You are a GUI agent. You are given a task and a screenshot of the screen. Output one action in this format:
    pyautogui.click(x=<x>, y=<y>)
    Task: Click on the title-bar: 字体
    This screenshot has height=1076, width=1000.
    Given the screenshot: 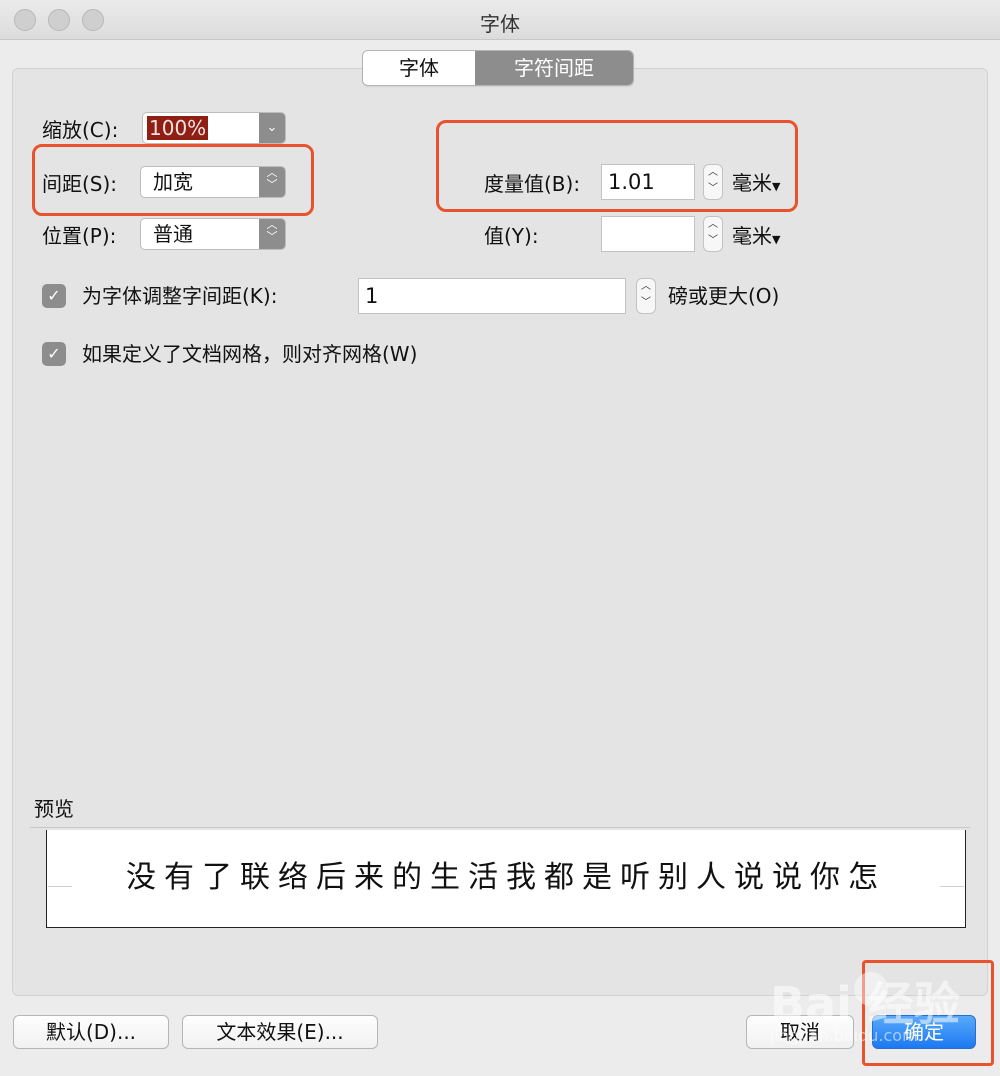 What is the action you would take?
    pyautogui.click(x=500, y=20)
    